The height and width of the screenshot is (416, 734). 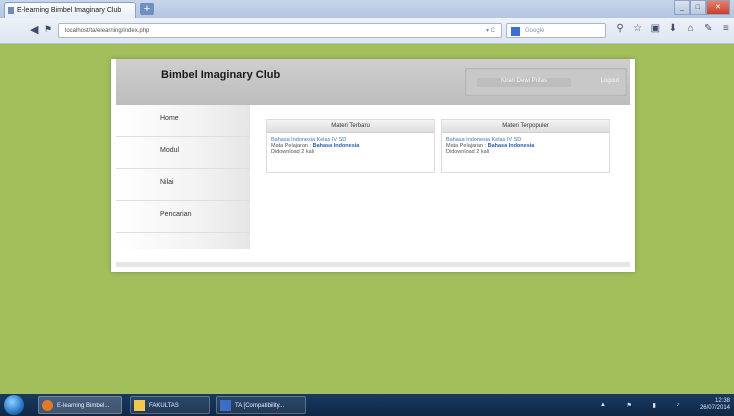 What do you see at coordinates (682, 7) in the screenshot?
I see `minimize-button: _` at bounding box center [682, 7].